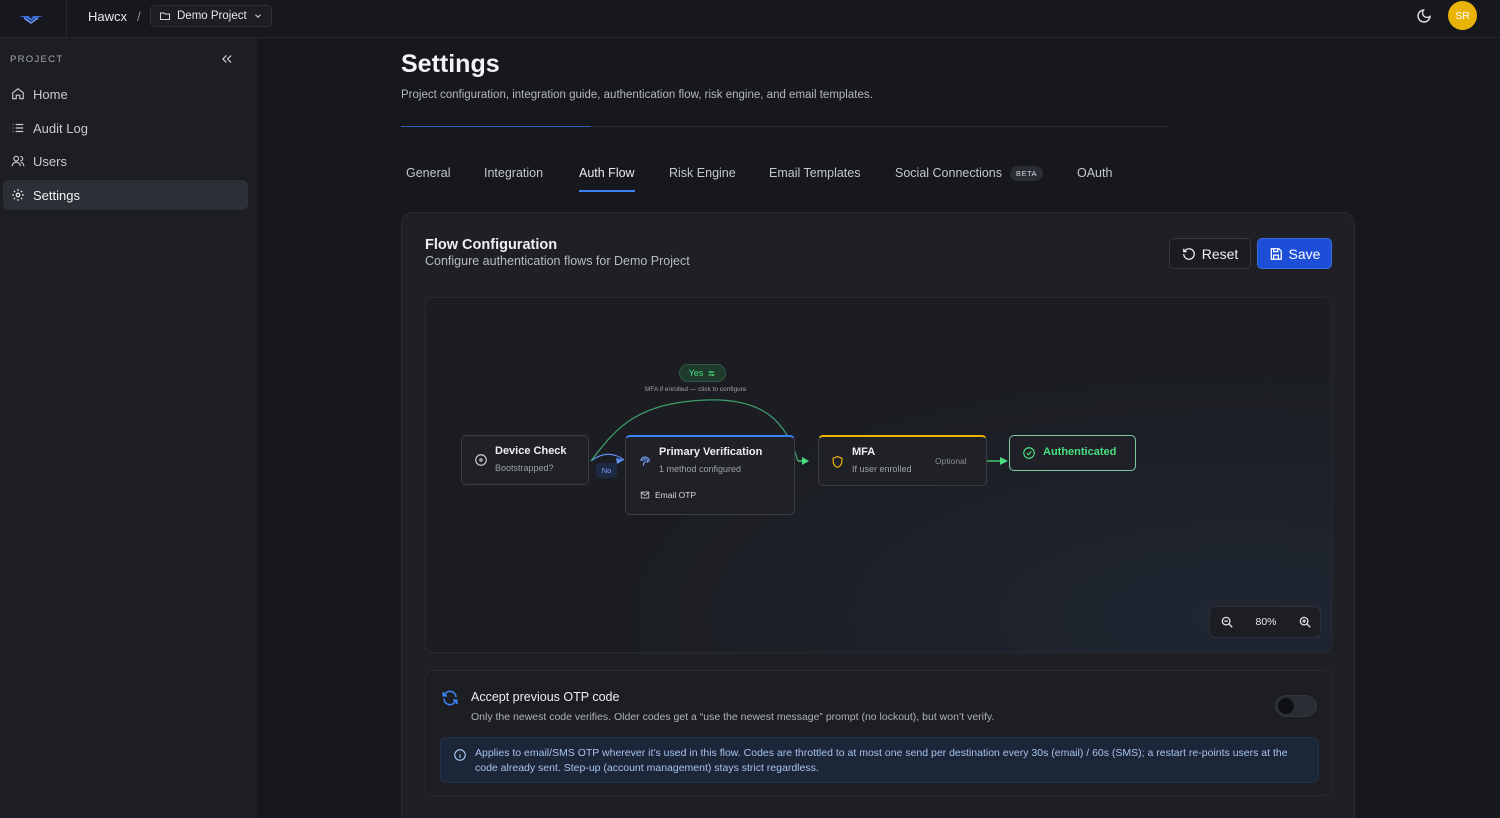 This screenshot has width=1500, height=818. I want to click on sidebar-item-users: Users, so click(125, 161).